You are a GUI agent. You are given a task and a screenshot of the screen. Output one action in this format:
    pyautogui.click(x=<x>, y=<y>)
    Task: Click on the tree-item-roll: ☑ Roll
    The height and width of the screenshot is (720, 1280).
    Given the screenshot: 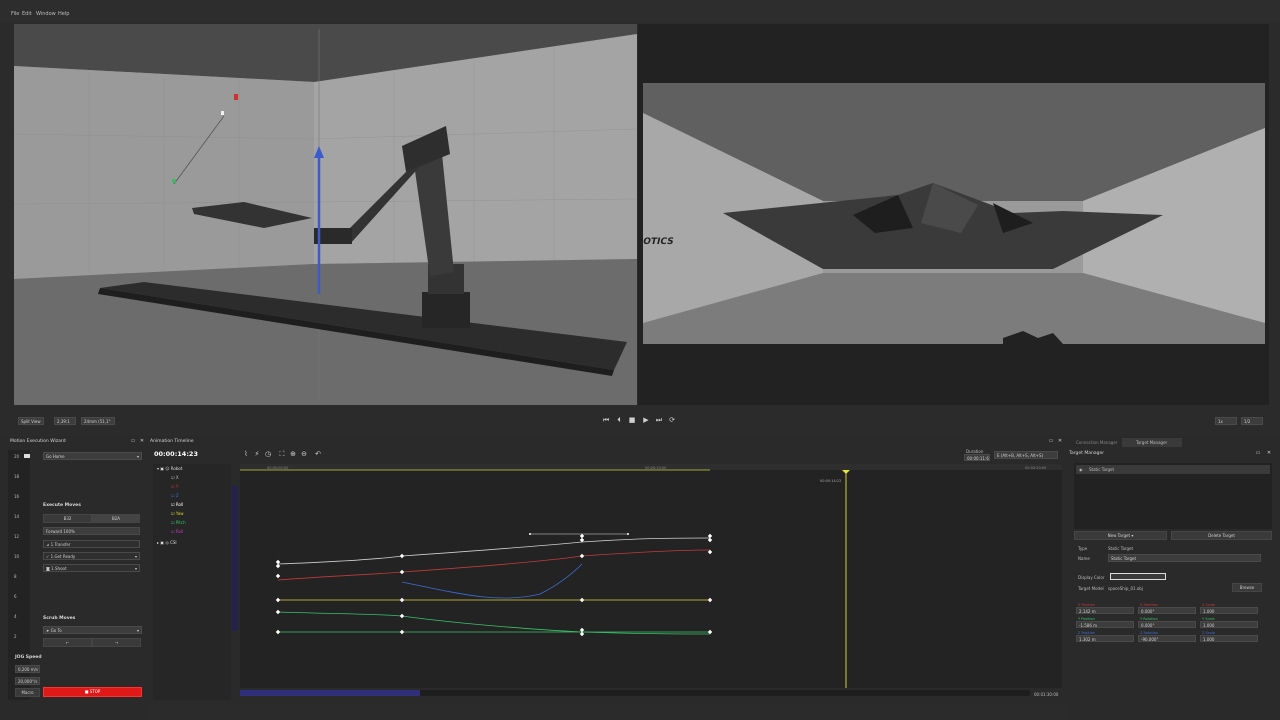 What is the action you would take?
    pyautogui.click(x=177, y=504)
    